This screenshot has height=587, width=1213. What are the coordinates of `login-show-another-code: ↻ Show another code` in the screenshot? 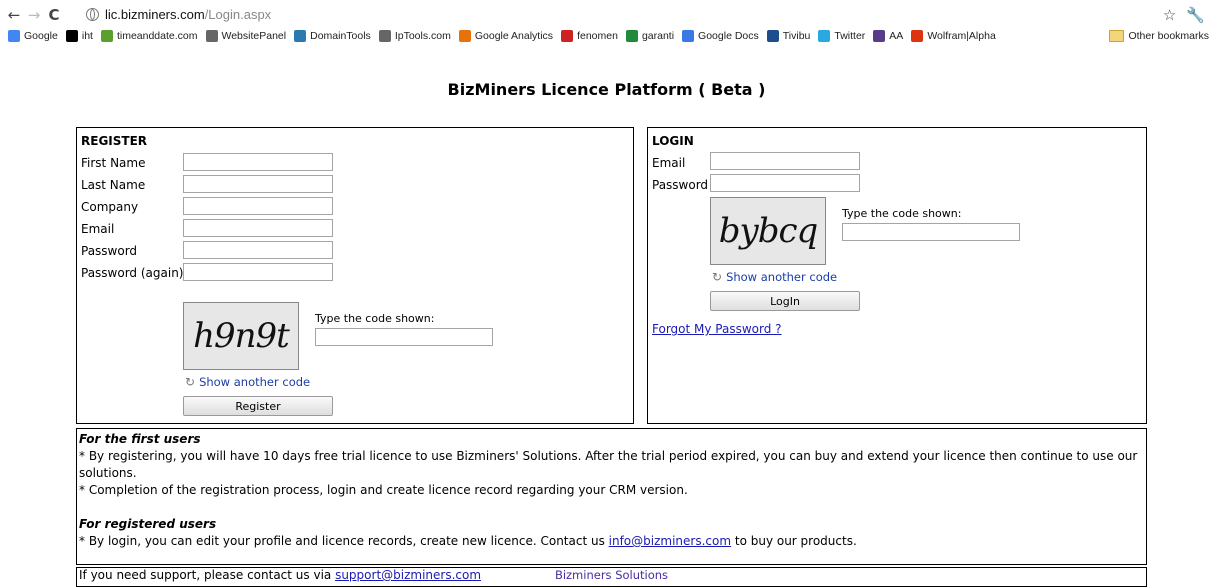 It's located at (774, 277).